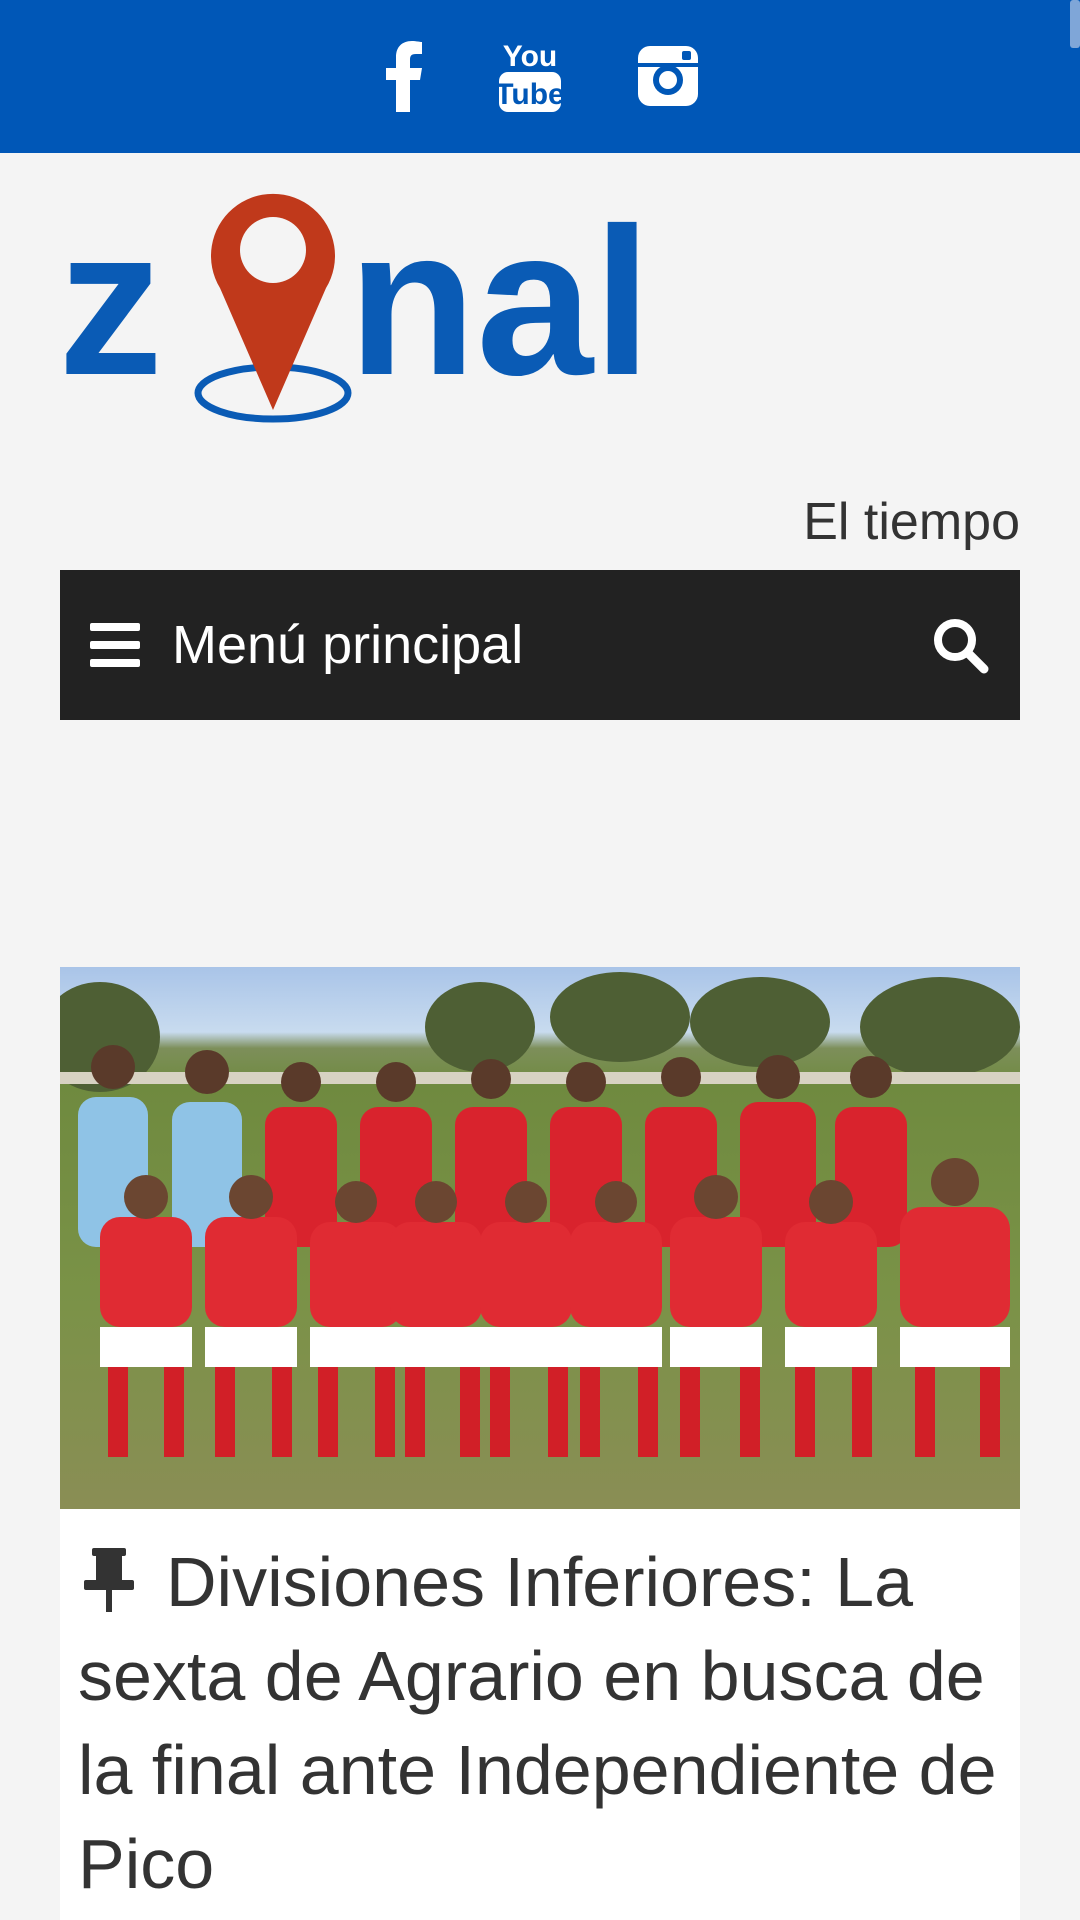 This screenshot has width=1080, height=1920. I want to click on svg-text: nal, so click(498, 301).